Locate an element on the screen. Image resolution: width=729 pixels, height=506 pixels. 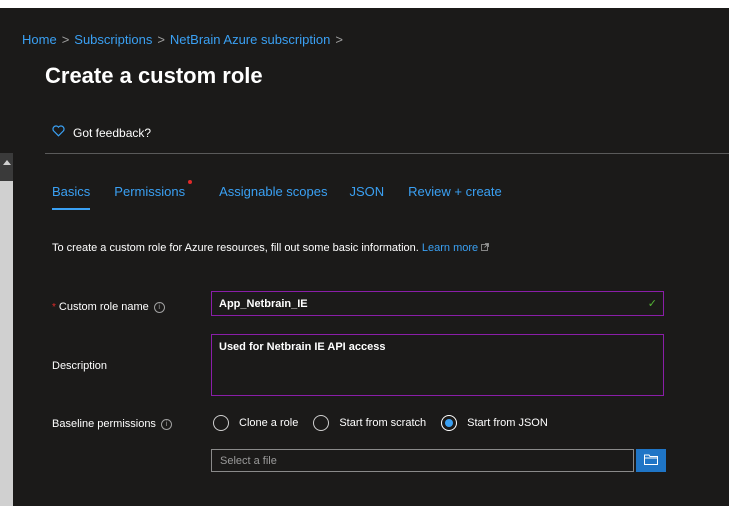
tab-json: JSON is located at coordinates (367, 191).